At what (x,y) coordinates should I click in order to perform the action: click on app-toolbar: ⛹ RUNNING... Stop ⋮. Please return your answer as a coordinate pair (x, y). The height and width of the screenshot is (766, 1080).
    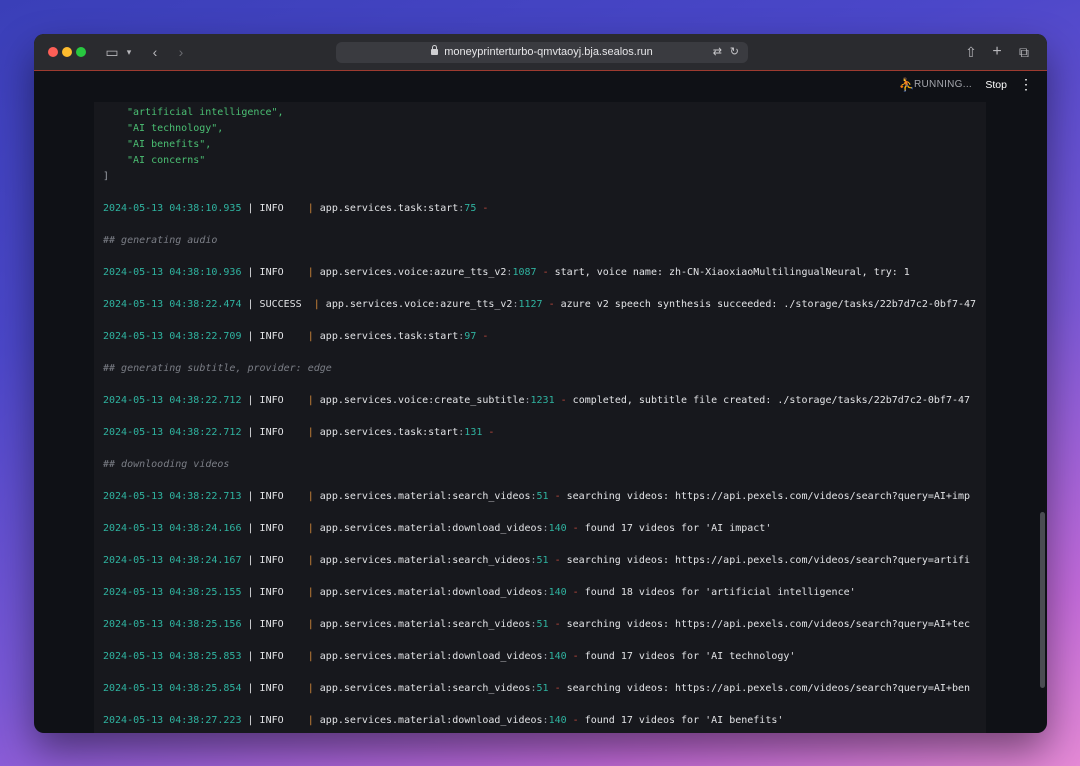
    Looking at the image, I should click on (540, 86).